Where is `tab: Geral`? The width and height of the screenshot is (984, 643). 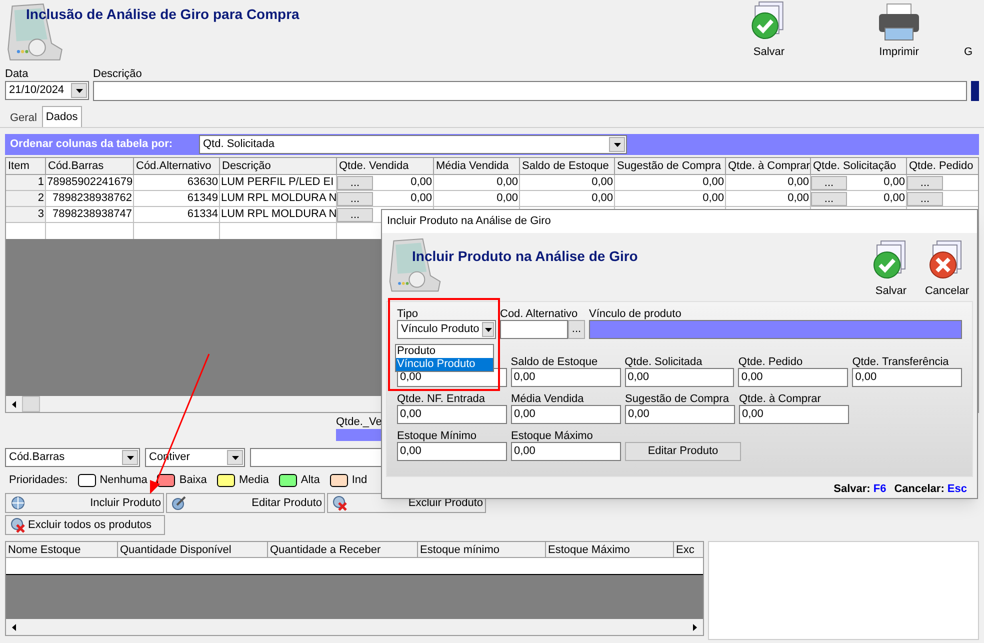 tab: Geral is located at coordinates (23, 118).